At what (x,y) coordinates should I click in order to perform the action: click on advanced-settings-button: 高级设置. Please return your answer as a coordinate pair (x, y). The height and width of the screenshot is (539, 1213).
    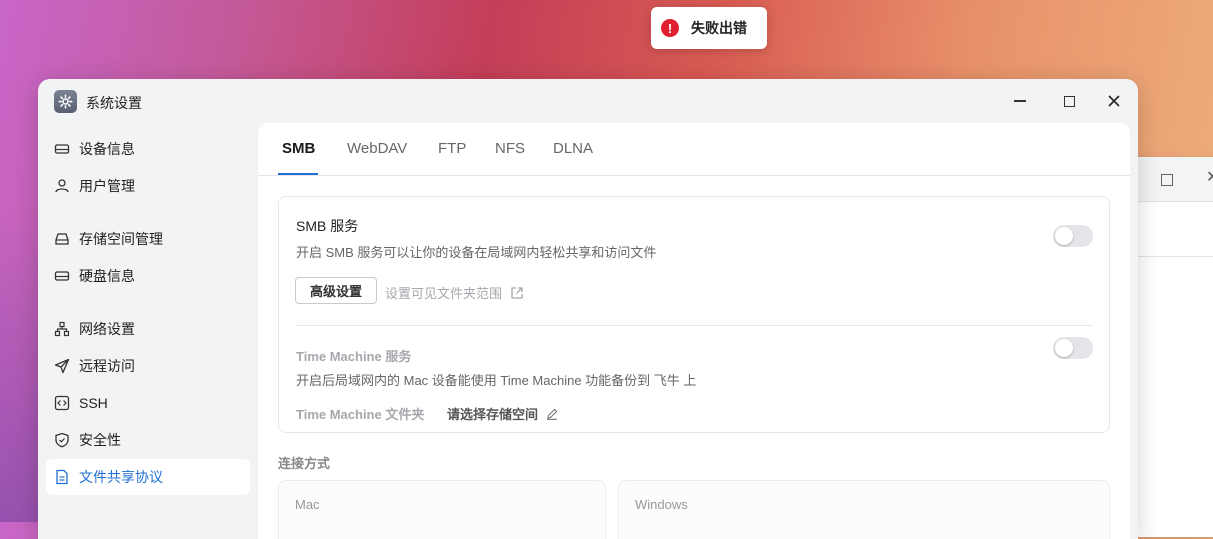
    Looking at the image, I should click on (336, 290).